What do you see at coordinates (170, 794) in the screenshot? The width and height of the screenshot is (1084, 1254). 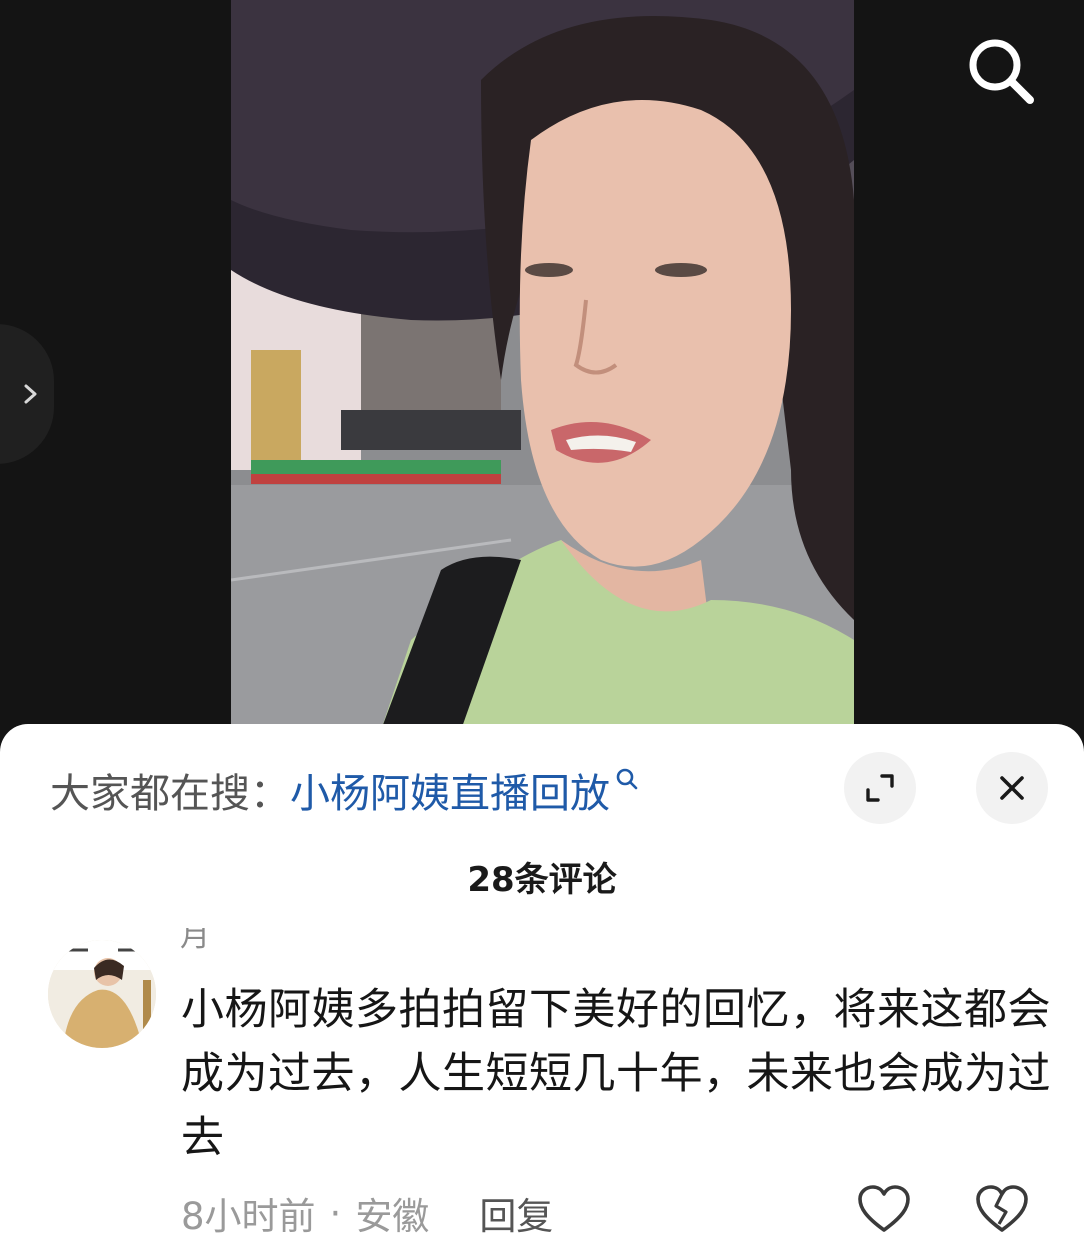 I see `suggestion-label: 大家都在搜：` at bounding box center [170, 794].